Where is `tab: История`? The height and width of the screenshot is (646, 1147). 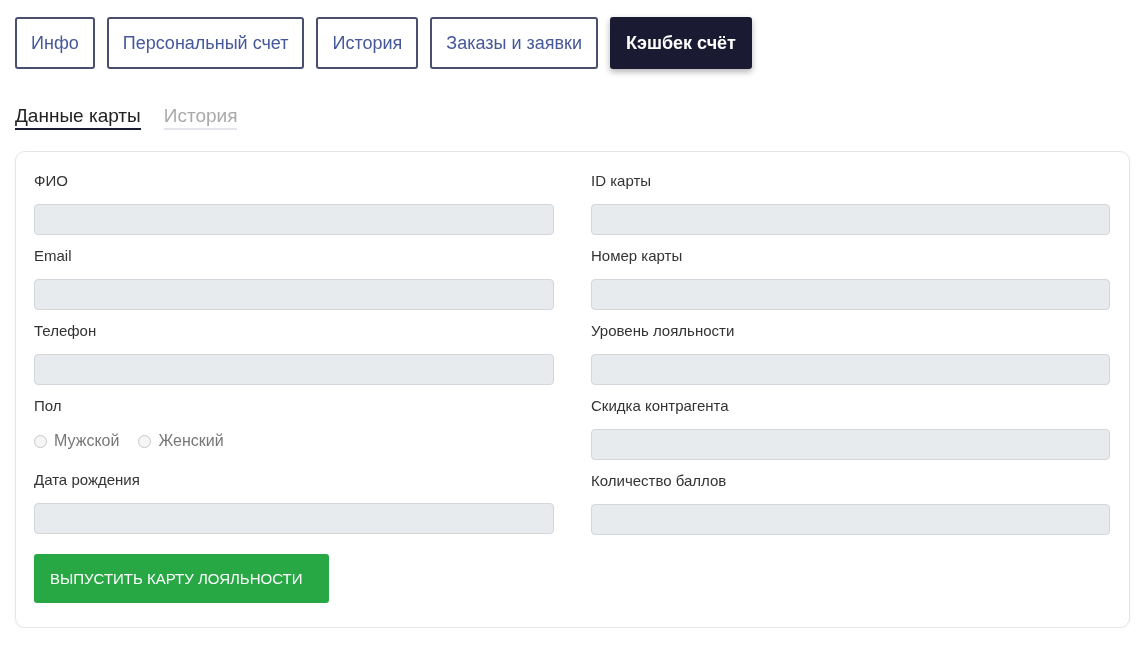
tab: История is located at coordinates (367, 43).